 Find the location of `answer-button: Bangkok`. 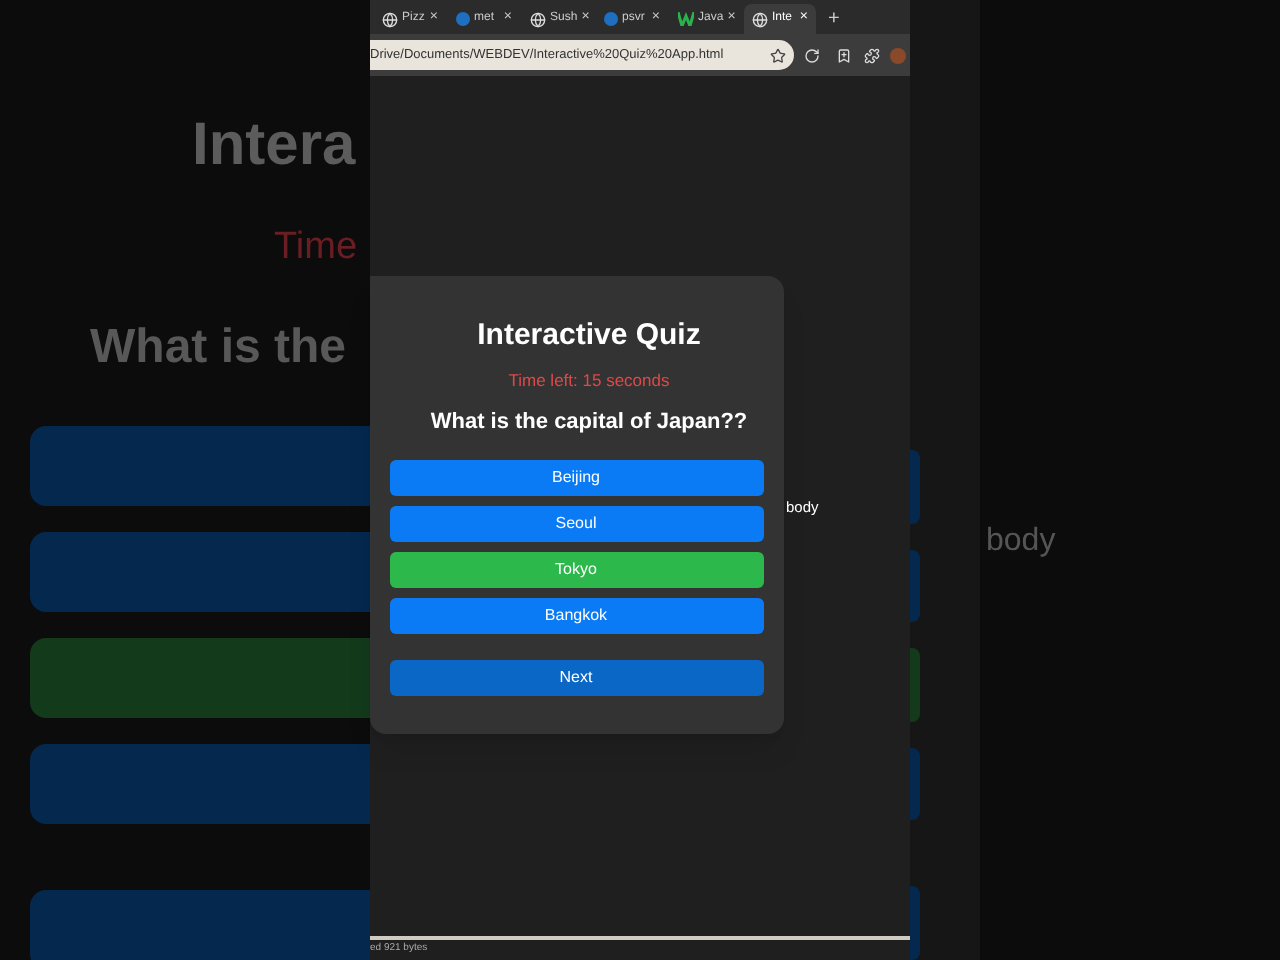

answer-button: Bangkok is located at coordinates (576, 615).